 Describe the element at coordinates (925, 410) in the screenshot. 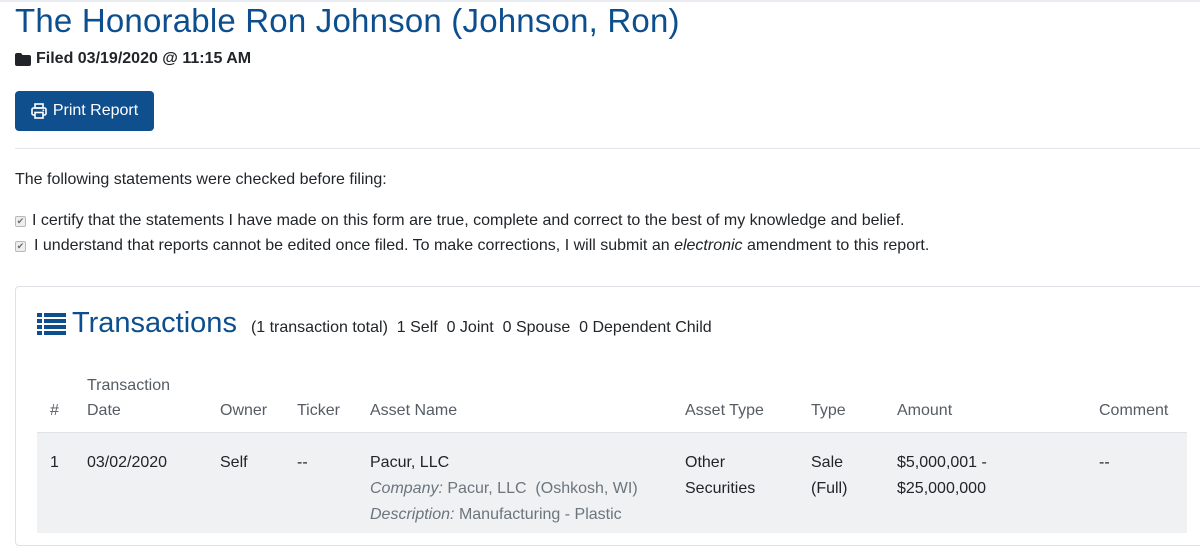

I see `col-header-amount: Amount` at that location.